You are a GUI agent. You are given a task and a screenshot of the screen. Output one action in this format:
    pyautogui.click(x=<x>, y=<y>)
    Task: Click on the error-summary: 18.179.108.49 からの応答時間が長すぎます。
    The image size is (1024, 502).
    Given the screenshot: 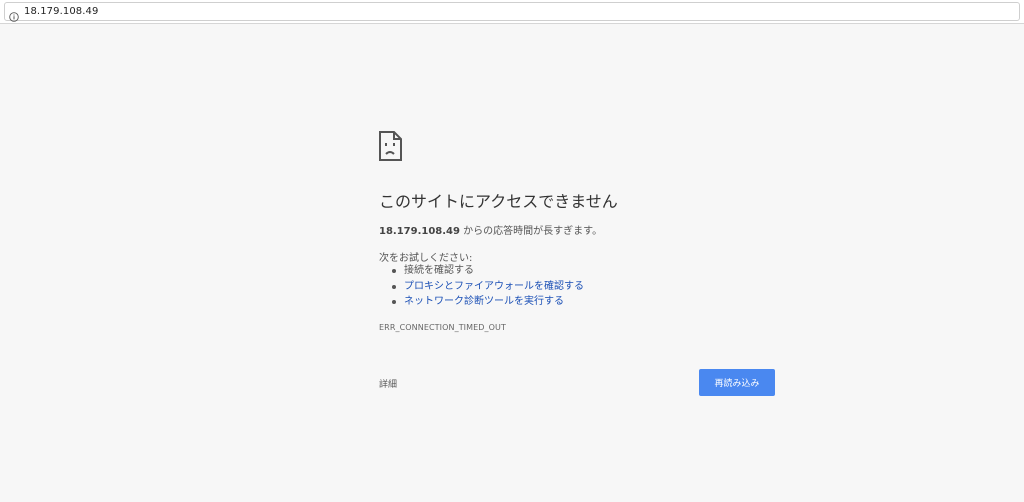 What is the action you would take?
    pyautogui.click(x=490, y=229)
    